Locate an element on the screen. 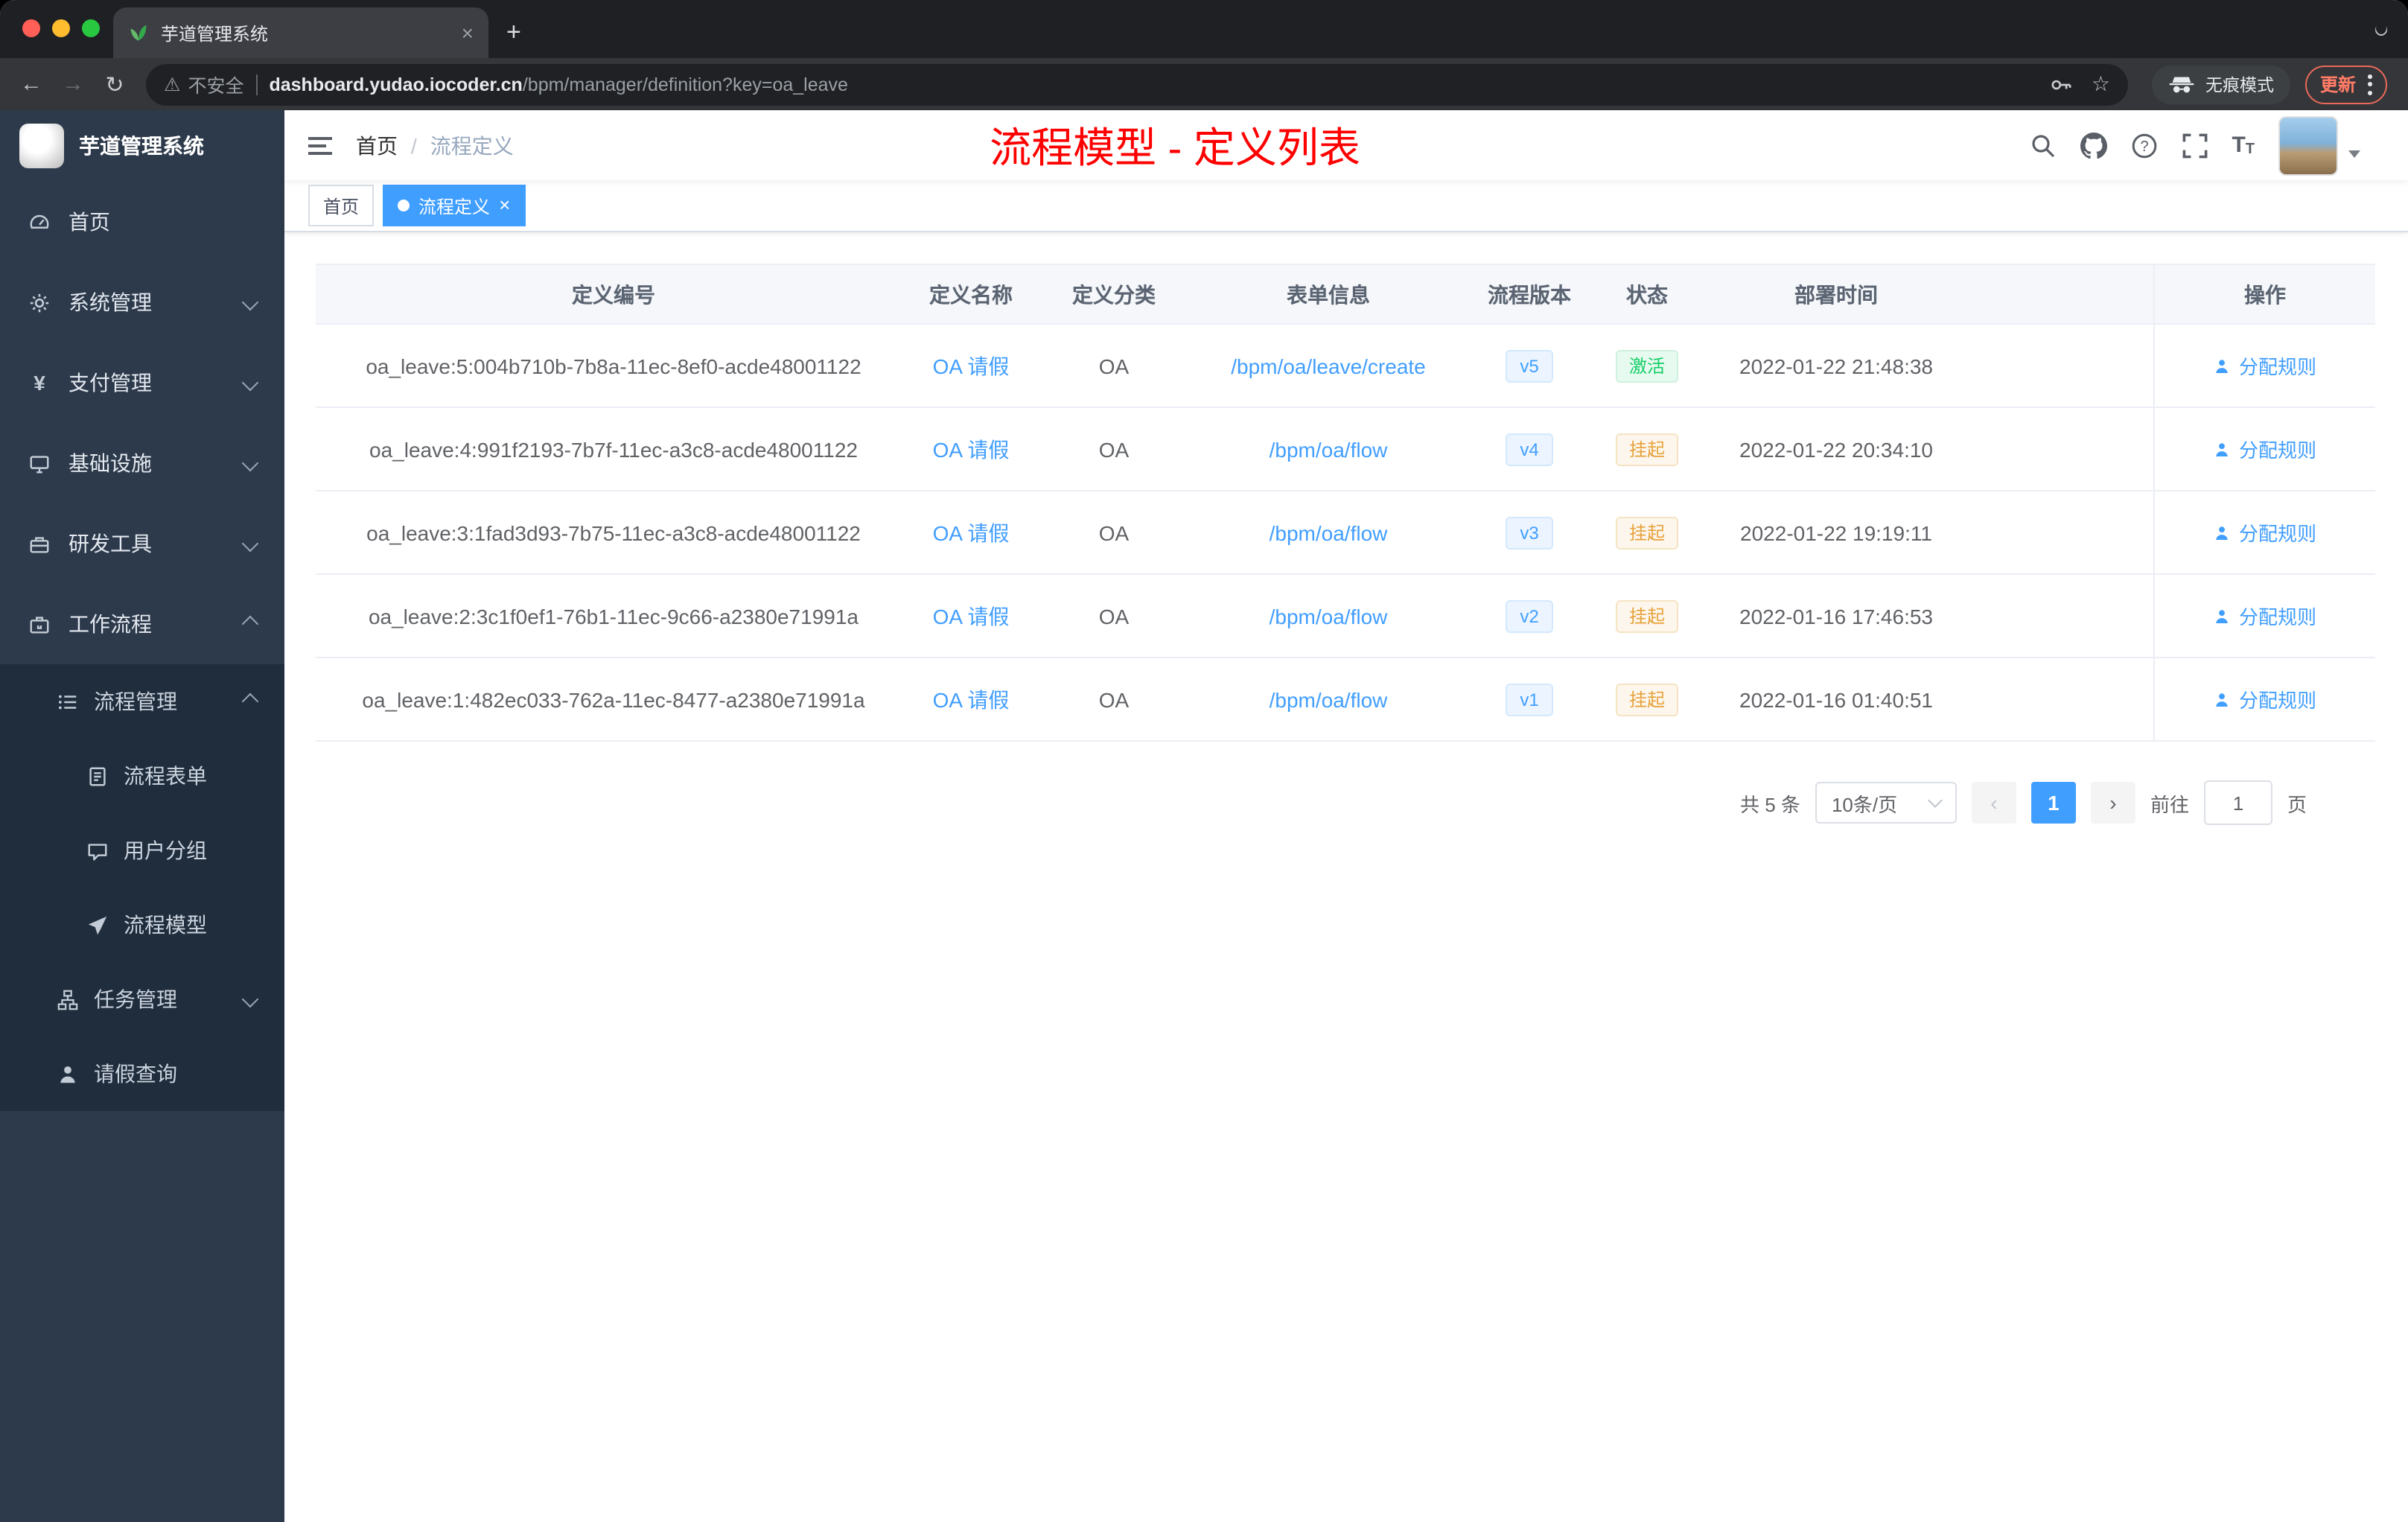  browser-update-button: 更新 is located at coordinates (2346, 84).